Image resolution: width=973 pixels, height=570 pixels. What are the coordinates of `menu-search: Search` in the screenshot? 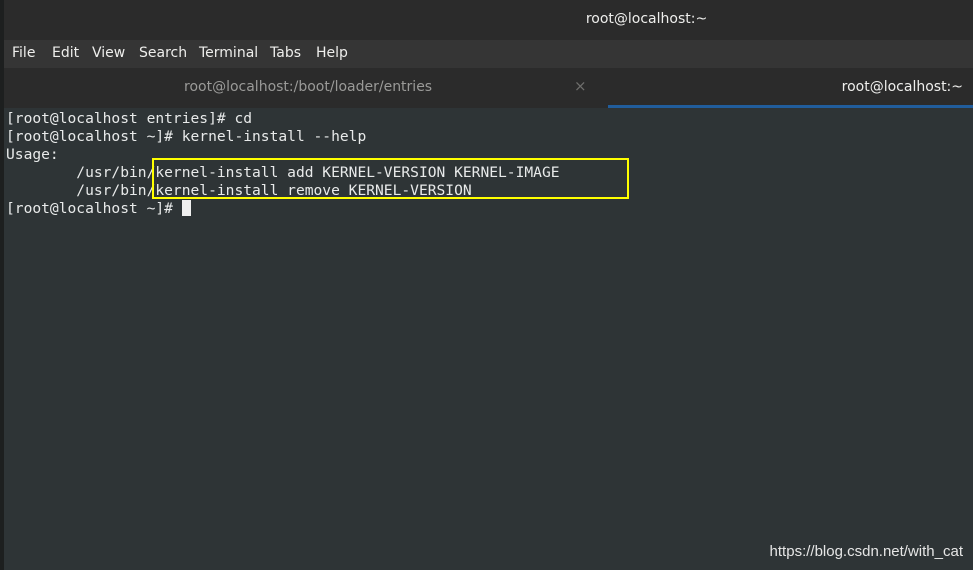 It's located at (163, 53).